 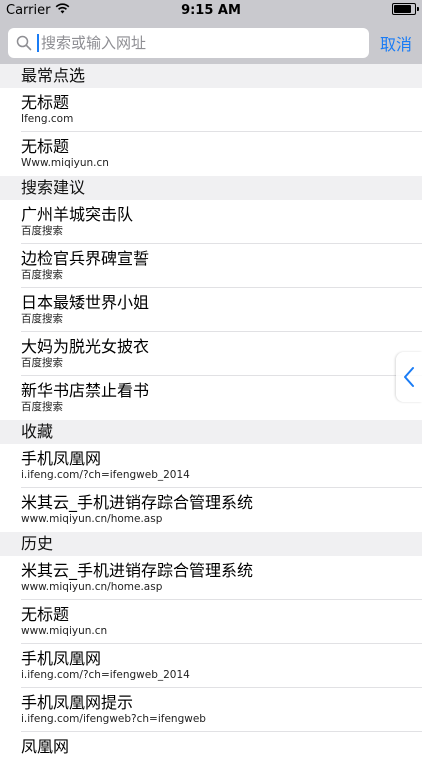 I want to click on status-time: 9:15 AM, so click(x=211, y=10).